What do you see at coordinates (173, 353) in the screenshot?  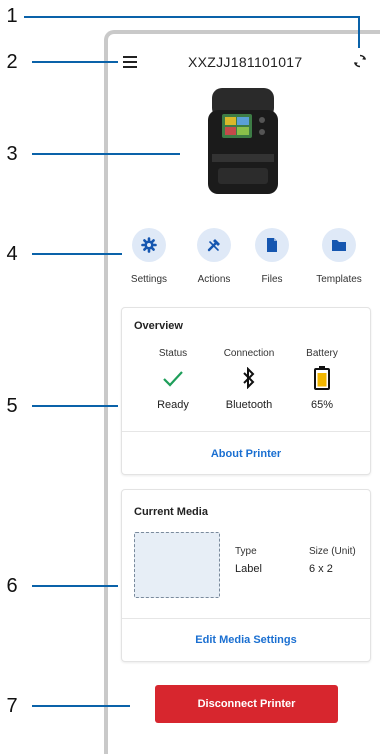 I see `status-header: Status` at bounding box center [173, 353].